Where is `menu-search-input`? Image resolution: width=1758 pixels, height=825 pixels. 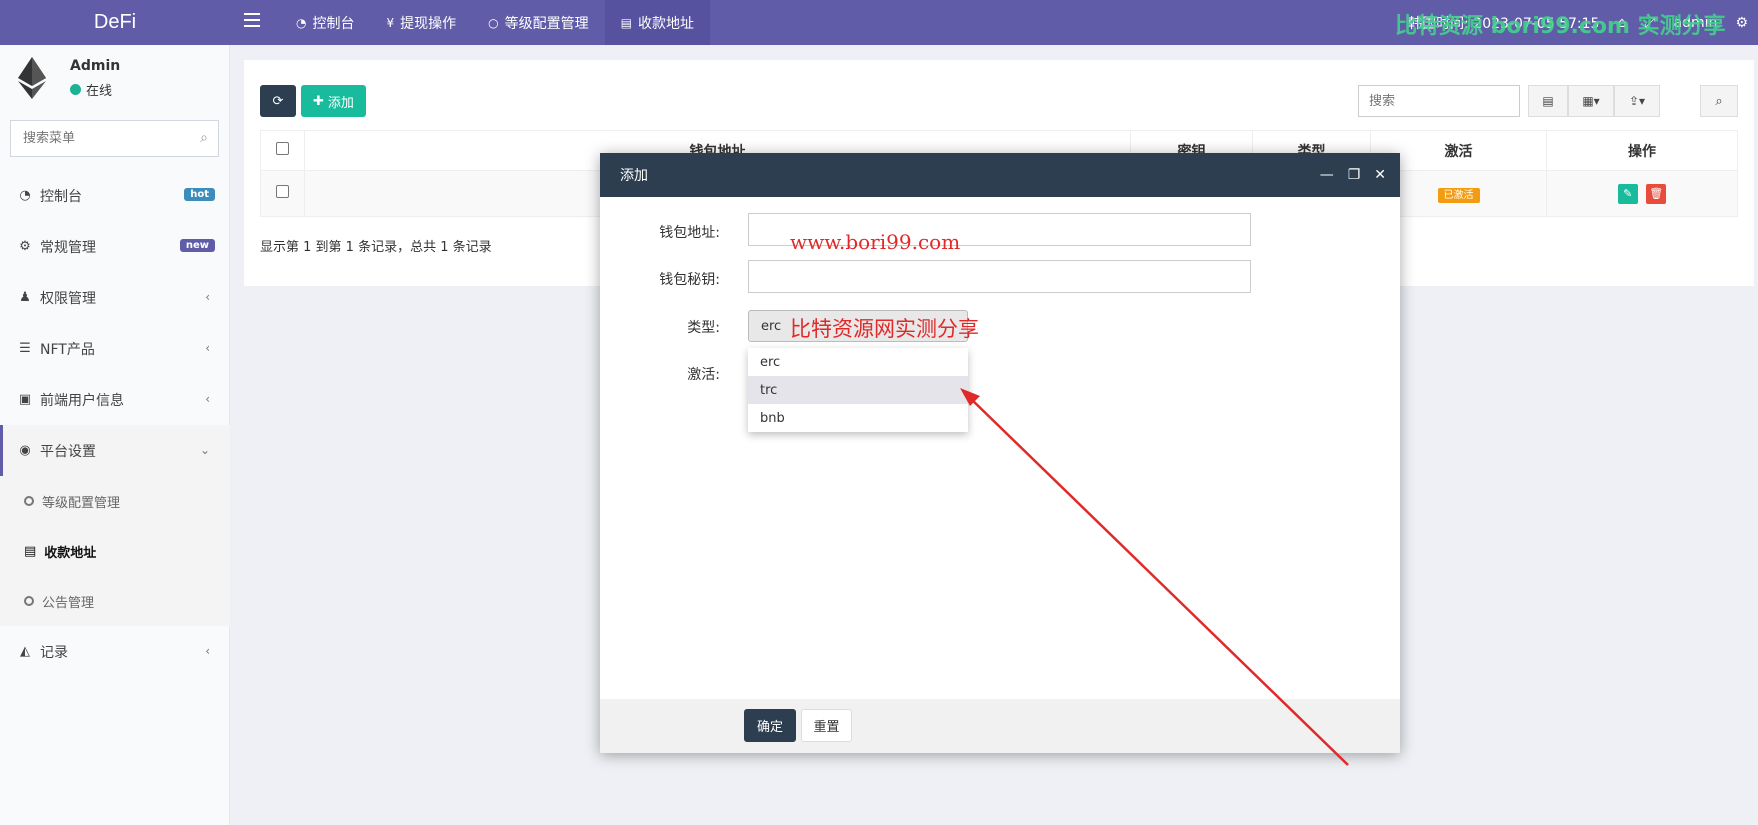 menu-search-input is located at coordinates (96, 138).